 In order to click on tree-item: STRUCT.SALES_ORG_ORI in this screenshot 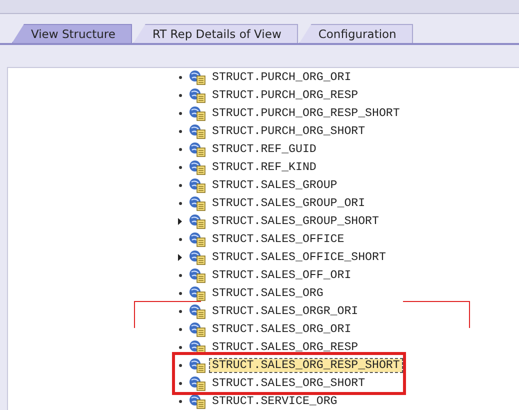, I will do `click(282, 329)`.